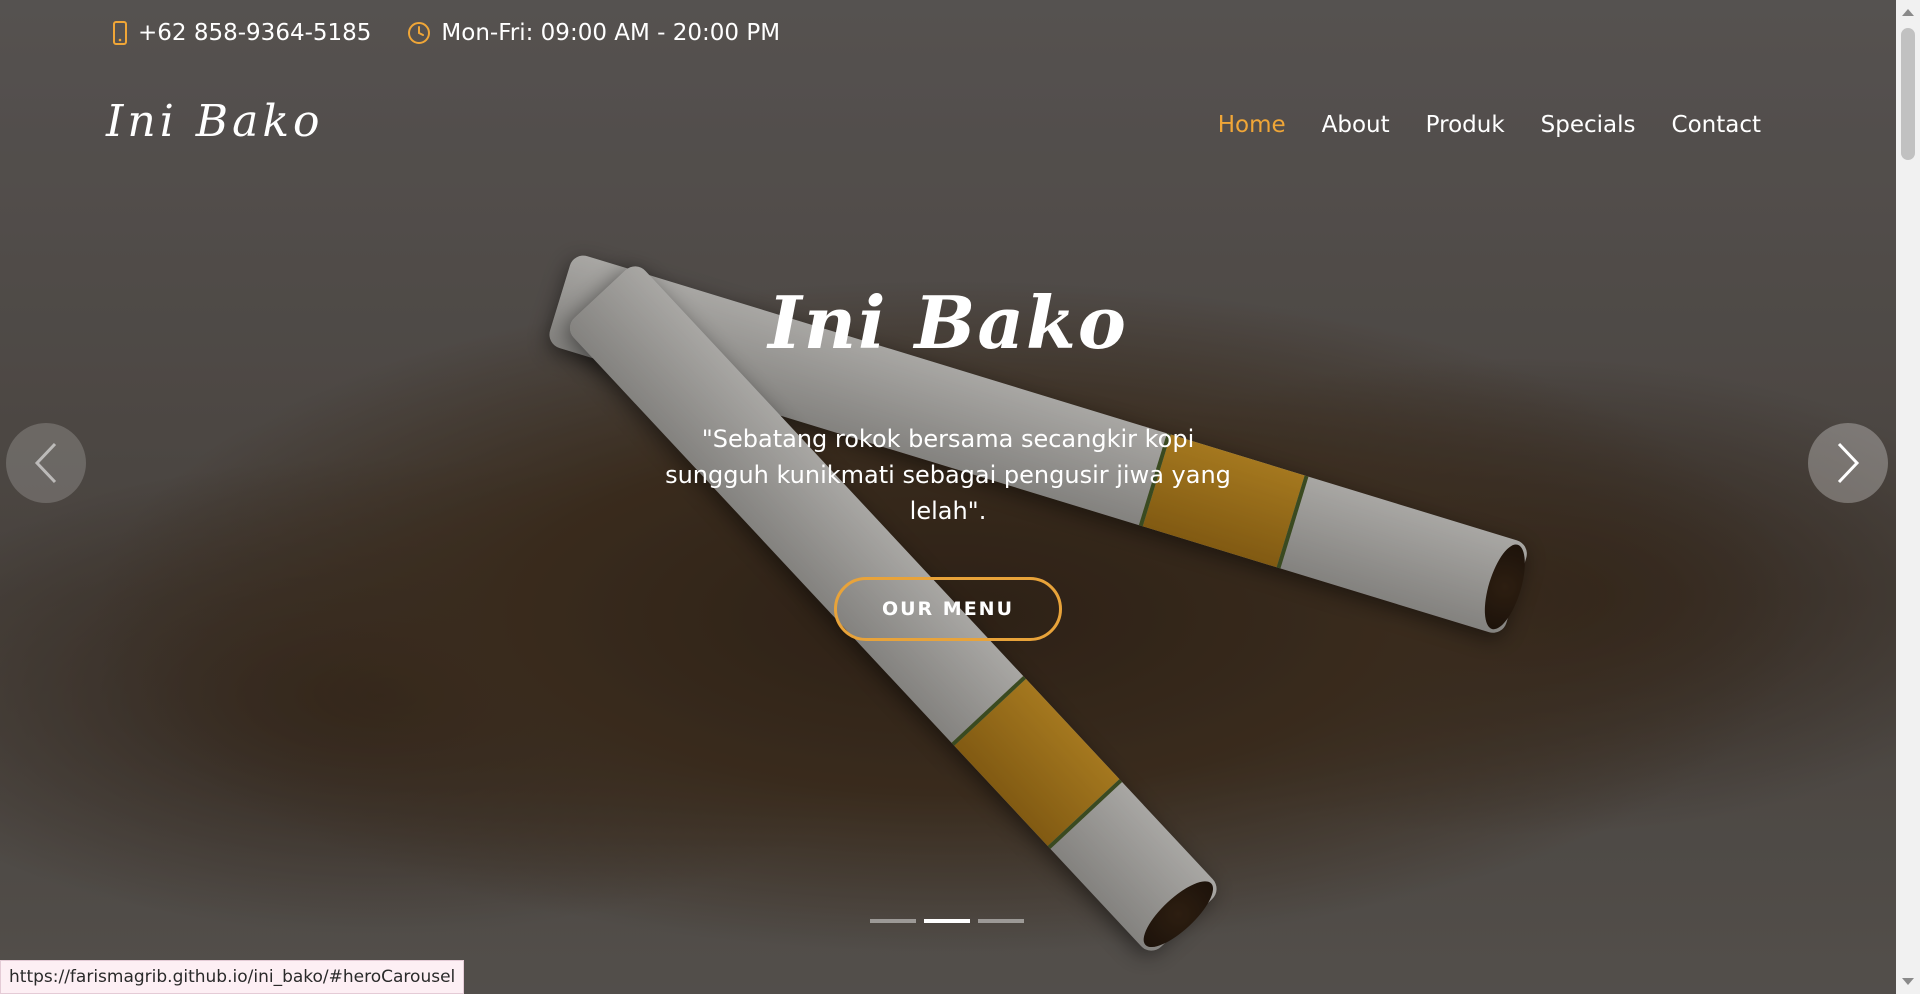 The image size is (1920, 994). I want to click on nav-specials: Specials, so click(1588, 125).